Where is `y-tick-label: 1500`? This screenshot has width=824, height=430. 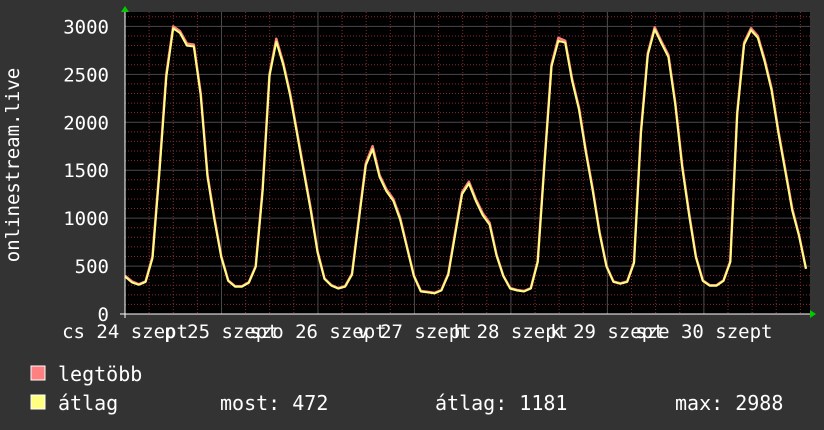
y-tick-label: 1500 is located at coordinates (86, 171).